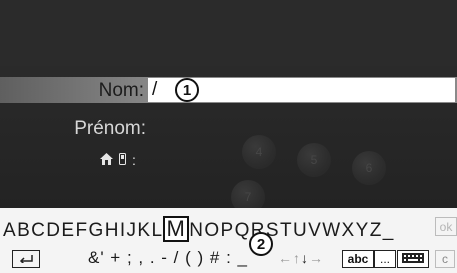 The image size is (457, 273). Describe the element at coordinates (315, 231) in the screenshot. I see `letter-key: V` at that location.